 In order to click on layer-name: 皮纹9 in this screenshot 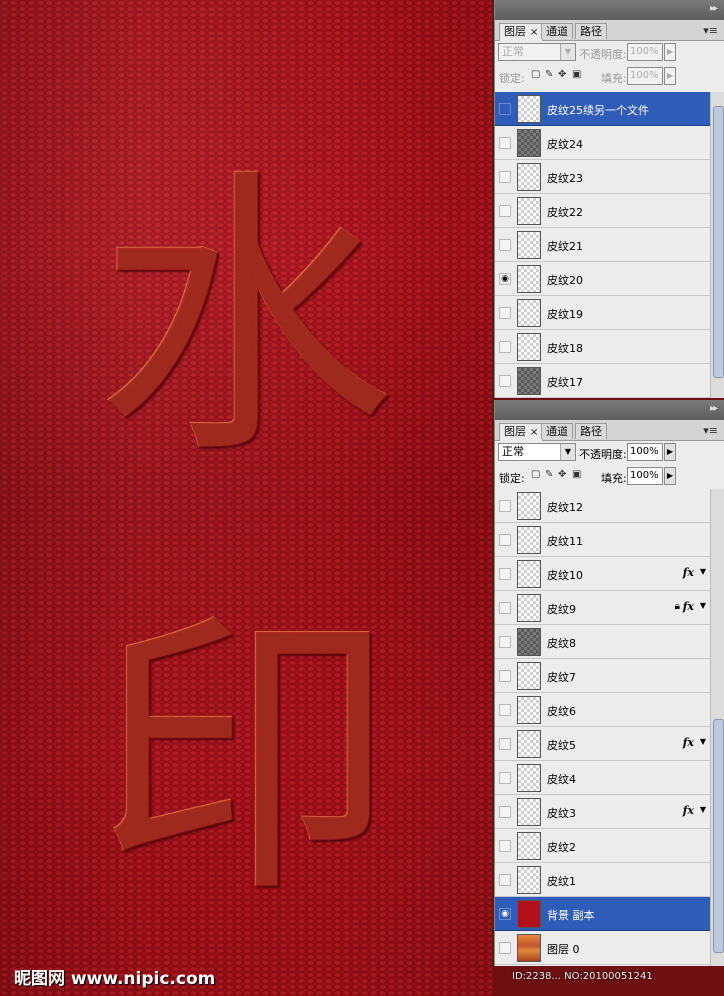, I will do `click(561, 609)`.